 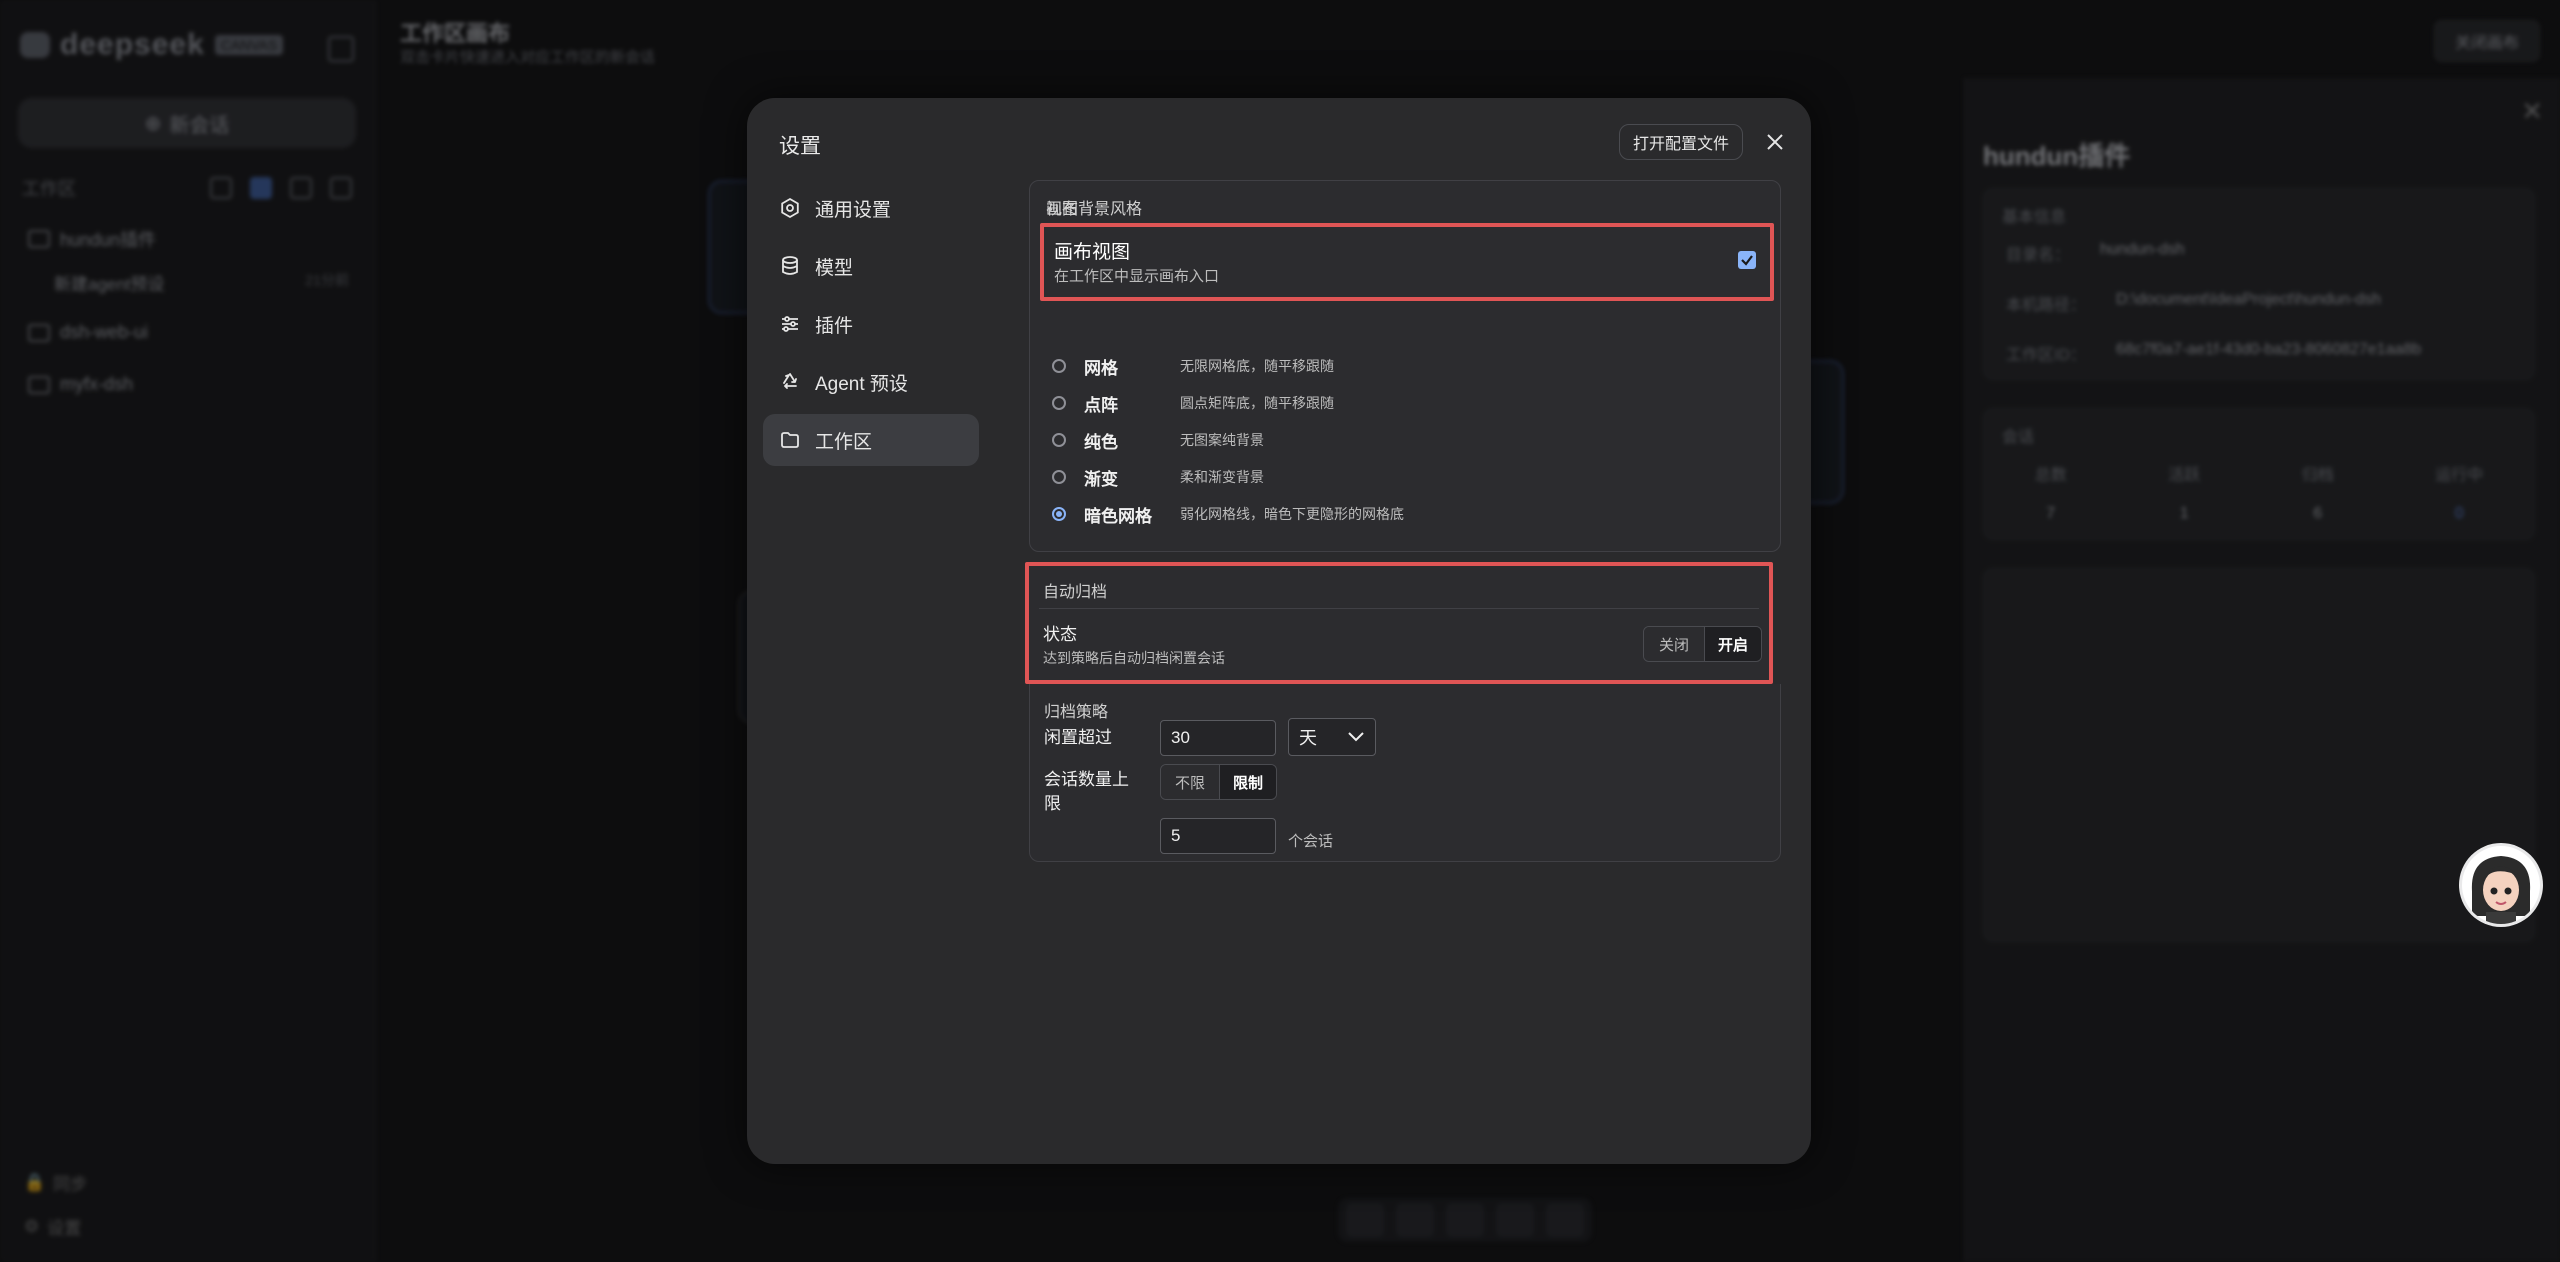 I want to click on bg-style-option-gradient: 渐变 柔和渐变背景, so click(x=1402, y=477).